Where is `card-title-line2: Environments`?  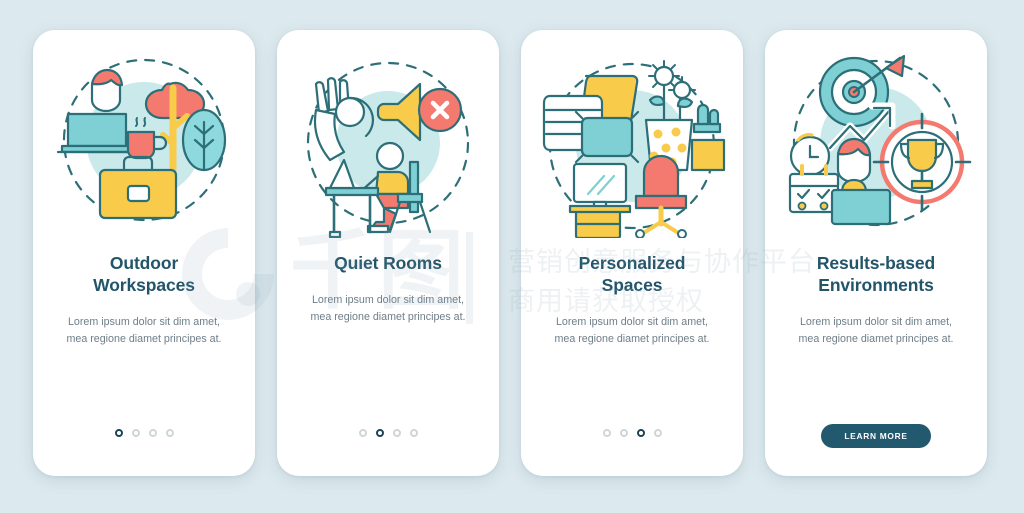 card-title-line2: Environments is located at coordinates (876, 285).